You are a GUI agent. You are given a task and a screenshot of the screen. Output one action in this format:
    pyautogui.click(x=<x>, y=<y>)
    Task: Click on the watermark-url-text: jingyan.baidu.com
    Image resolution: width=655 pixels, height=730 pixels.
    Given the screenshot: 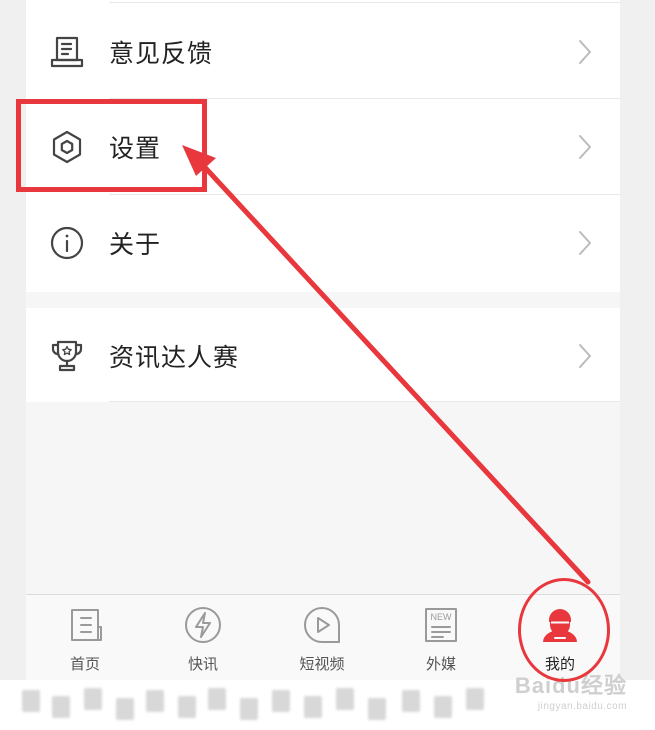 What is the action you would take?
    pyautogui.click(x=582, y=706)
    